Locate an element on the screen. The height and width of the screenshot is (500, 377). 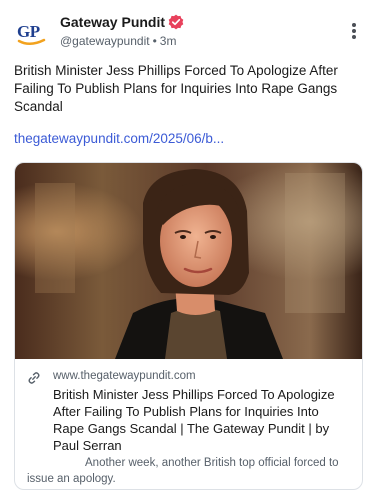
gateway-pundit-logo-icon: GP is located at coordinates (31, 33).